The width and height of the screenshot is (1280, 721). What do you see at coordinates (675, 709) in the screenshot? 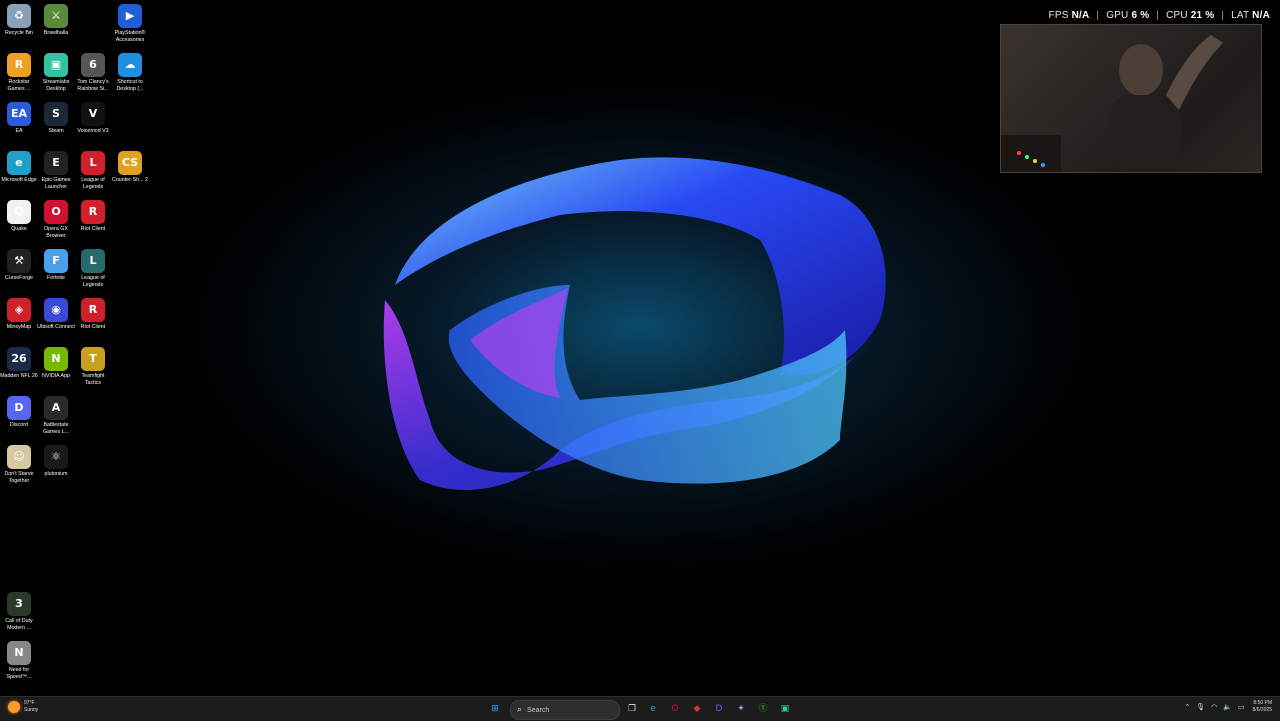
I see `opera-gx-taskbar-icon: O` at bounding box center [675, 709].